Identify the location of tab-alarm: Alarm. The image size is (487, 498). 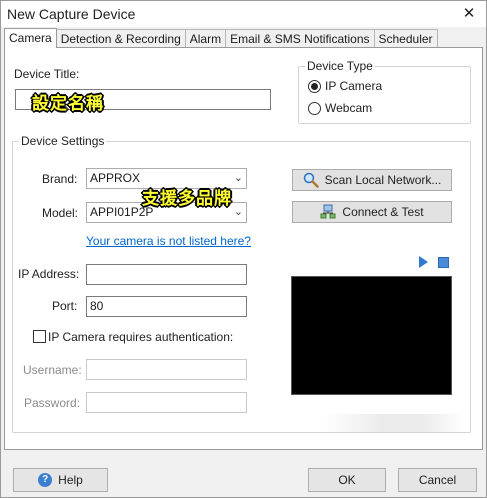
(205, 38).